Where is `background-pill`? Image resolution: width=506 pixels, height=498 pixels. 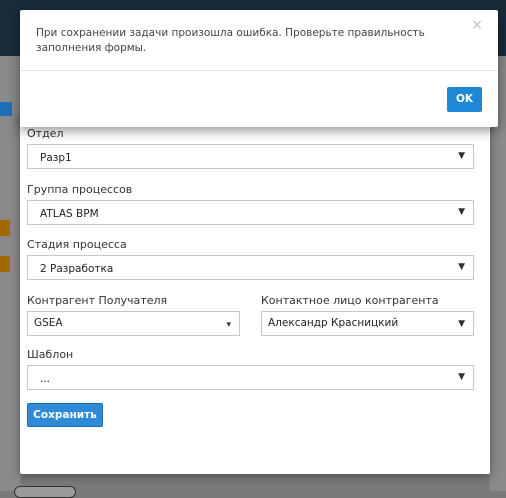
background-pill is located at coordinates (45, 492).